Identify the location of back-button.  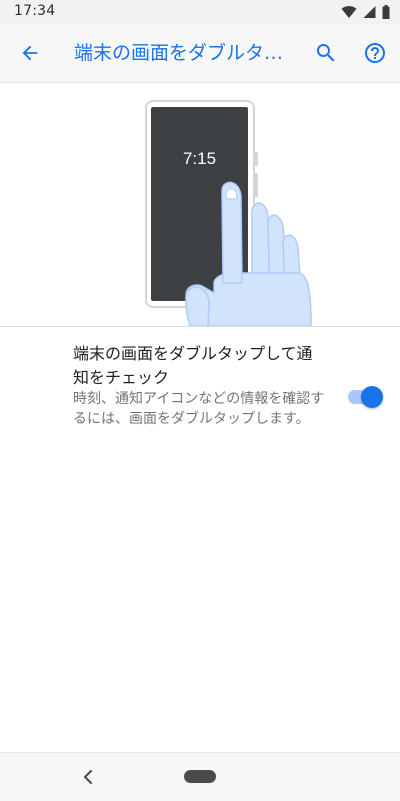
(30, 53).